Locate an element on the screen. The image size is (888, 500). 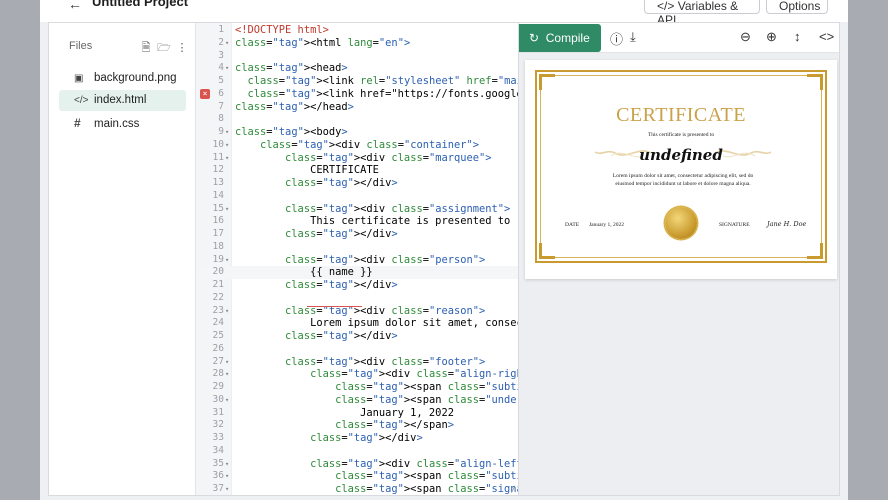
line-number: 34 is located at coordinates (218, 450).